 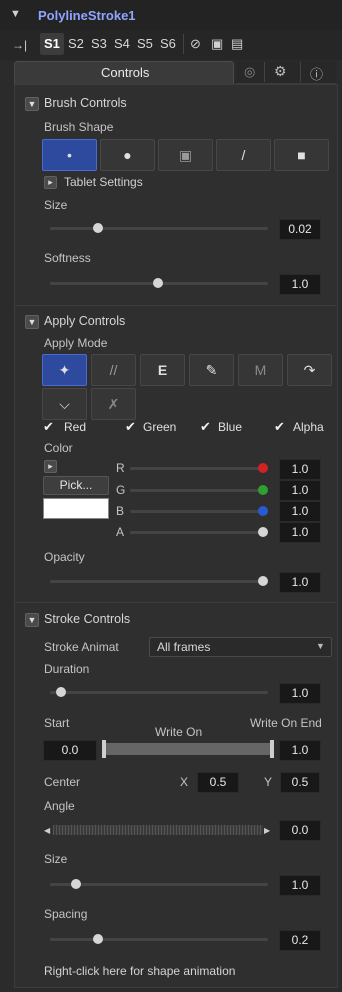 What do you see at coordinates (195, 44) in the screenshot?
I see `disable-icon: ⊘` at bounding box center [195, 44].